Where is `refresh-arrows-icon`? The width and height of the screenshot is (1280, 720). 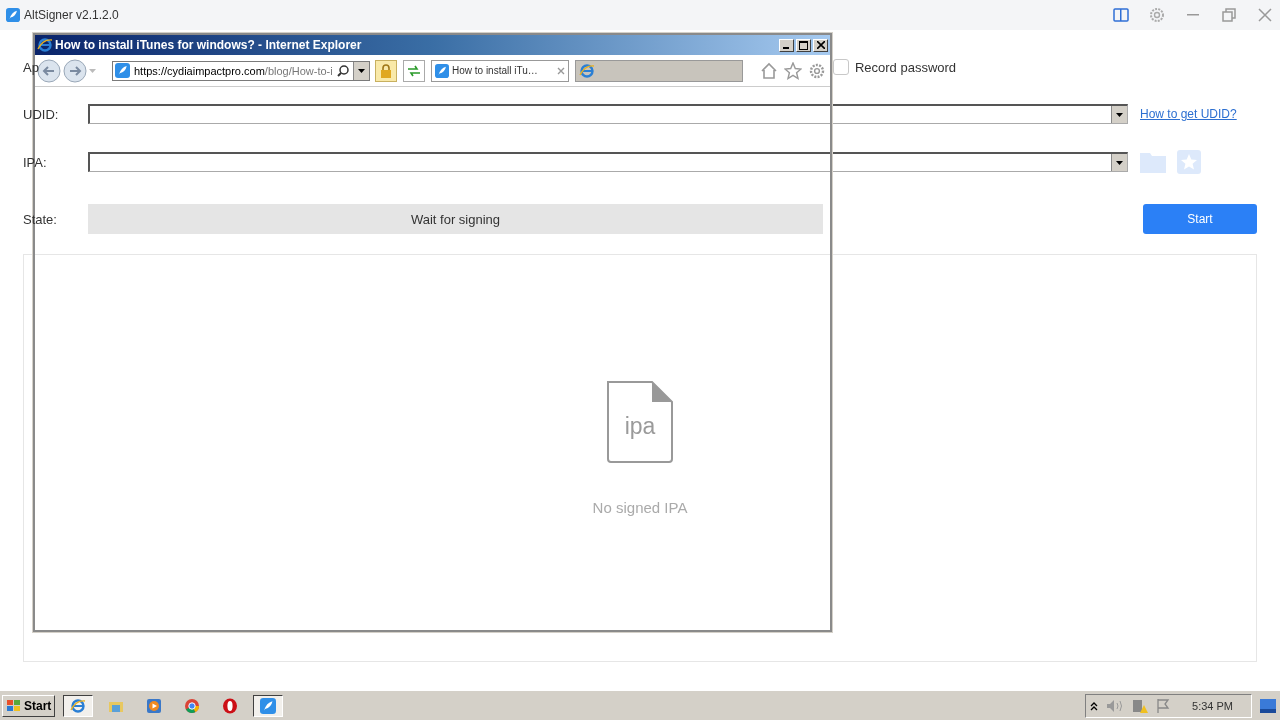 refresh-arrows-icon is located at coordinates (414, 70).